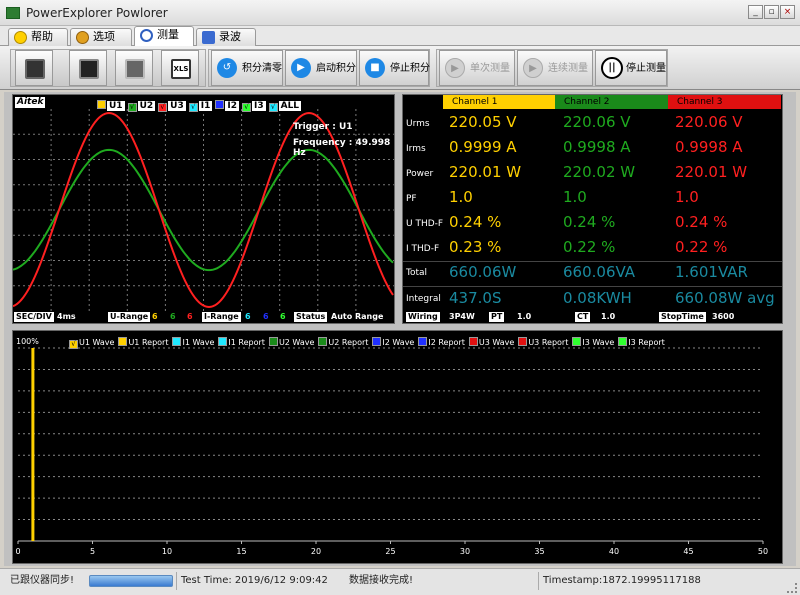 This screenshot has height=595, width=800. I want to click on channel-toggle-label: I1, so click(205, 106).